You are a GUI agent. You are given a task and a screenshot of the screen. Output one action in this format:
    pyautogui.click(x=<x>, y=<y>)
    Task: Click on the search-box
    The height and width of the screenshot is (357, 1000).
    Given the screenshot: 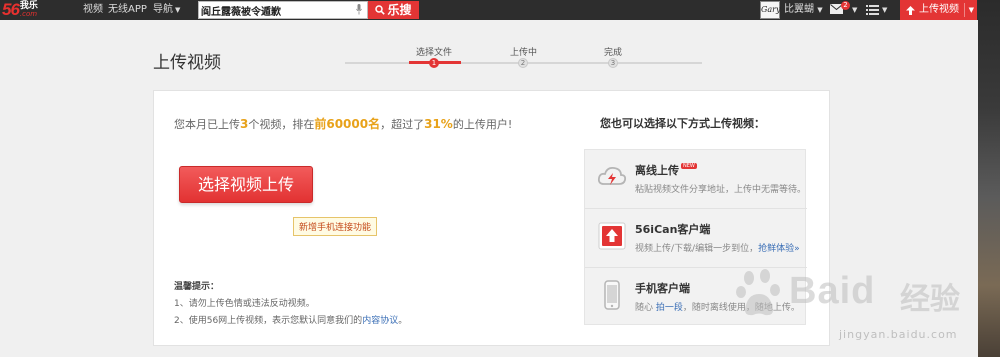 What is the action you would take?
    pyautogui.click(x=283, y=10)
    